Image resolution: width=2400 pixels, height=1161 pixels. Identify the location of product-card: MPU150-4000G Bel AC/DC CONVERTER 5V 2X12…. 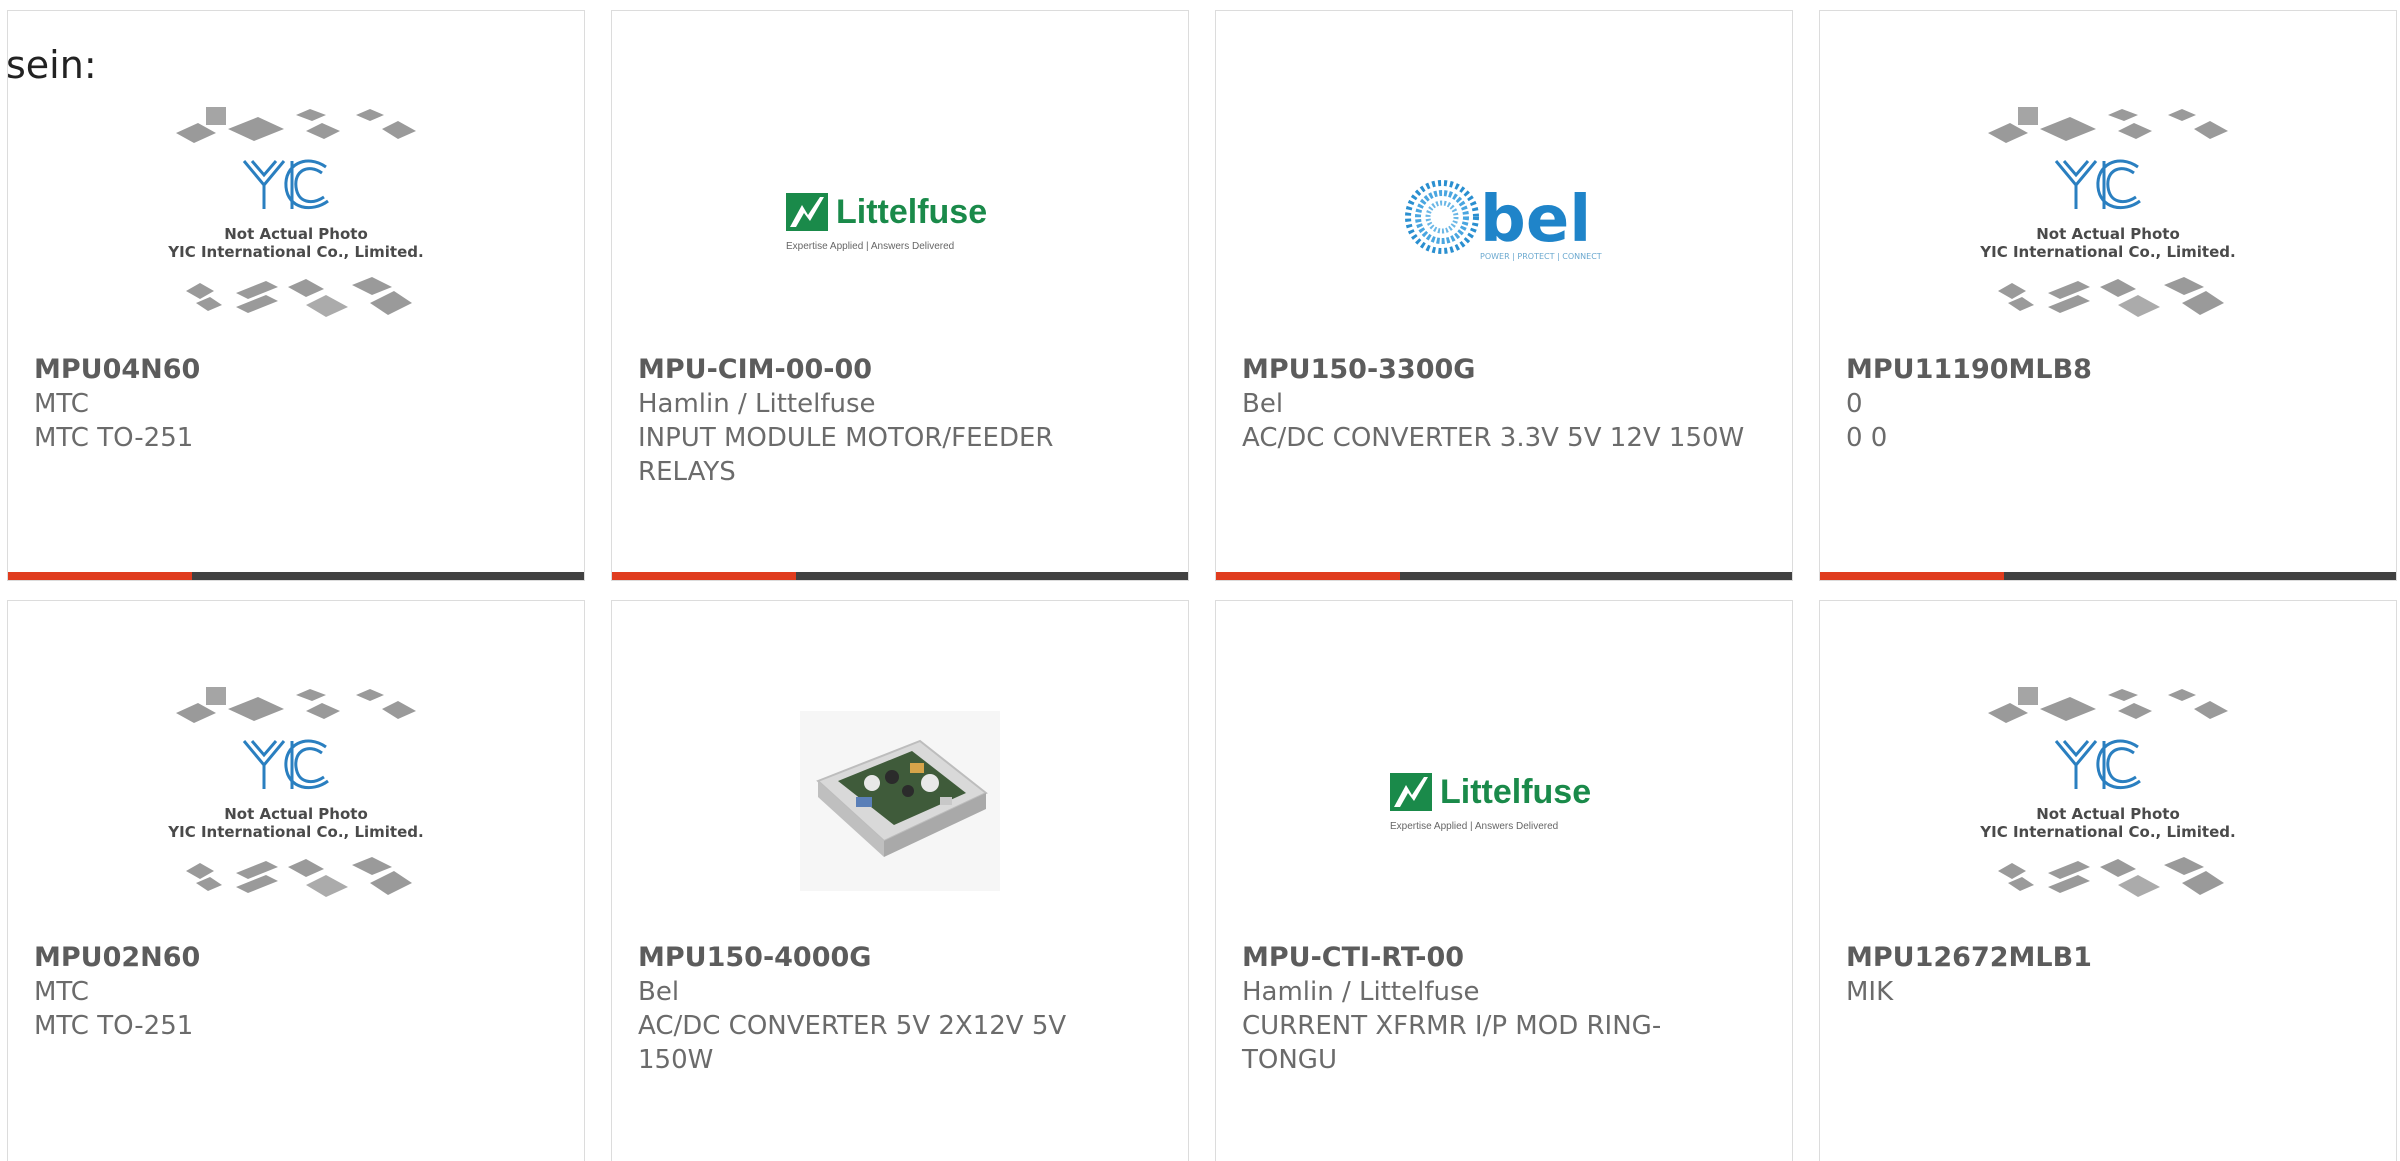
(900, 880).